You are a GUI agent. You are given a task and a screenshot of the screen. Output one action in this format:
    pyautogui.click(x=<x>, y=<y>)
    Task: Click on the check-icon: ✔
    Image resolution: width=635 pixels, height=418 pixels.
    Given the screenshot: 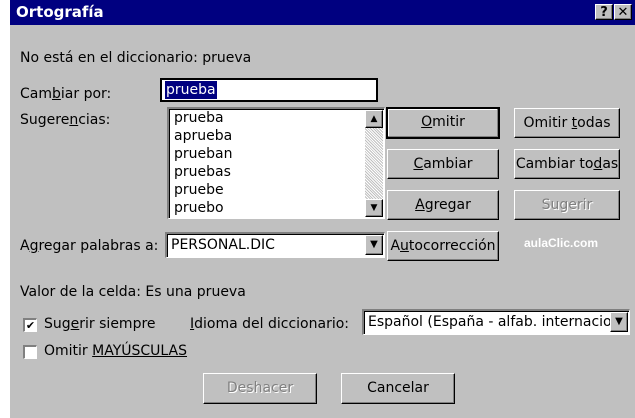 What is the action you would take?
    pyautogui.click(x=30, y=325)
    